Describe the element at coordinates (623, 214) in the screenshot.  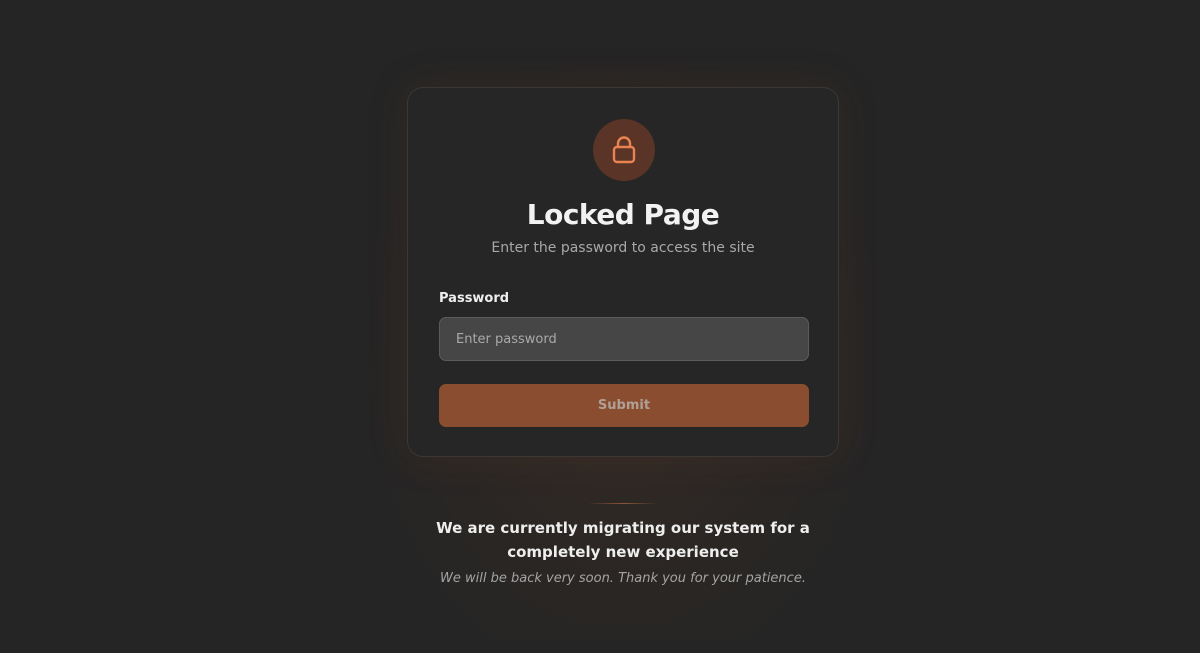
I see `page-title: Locked Page` at that location.